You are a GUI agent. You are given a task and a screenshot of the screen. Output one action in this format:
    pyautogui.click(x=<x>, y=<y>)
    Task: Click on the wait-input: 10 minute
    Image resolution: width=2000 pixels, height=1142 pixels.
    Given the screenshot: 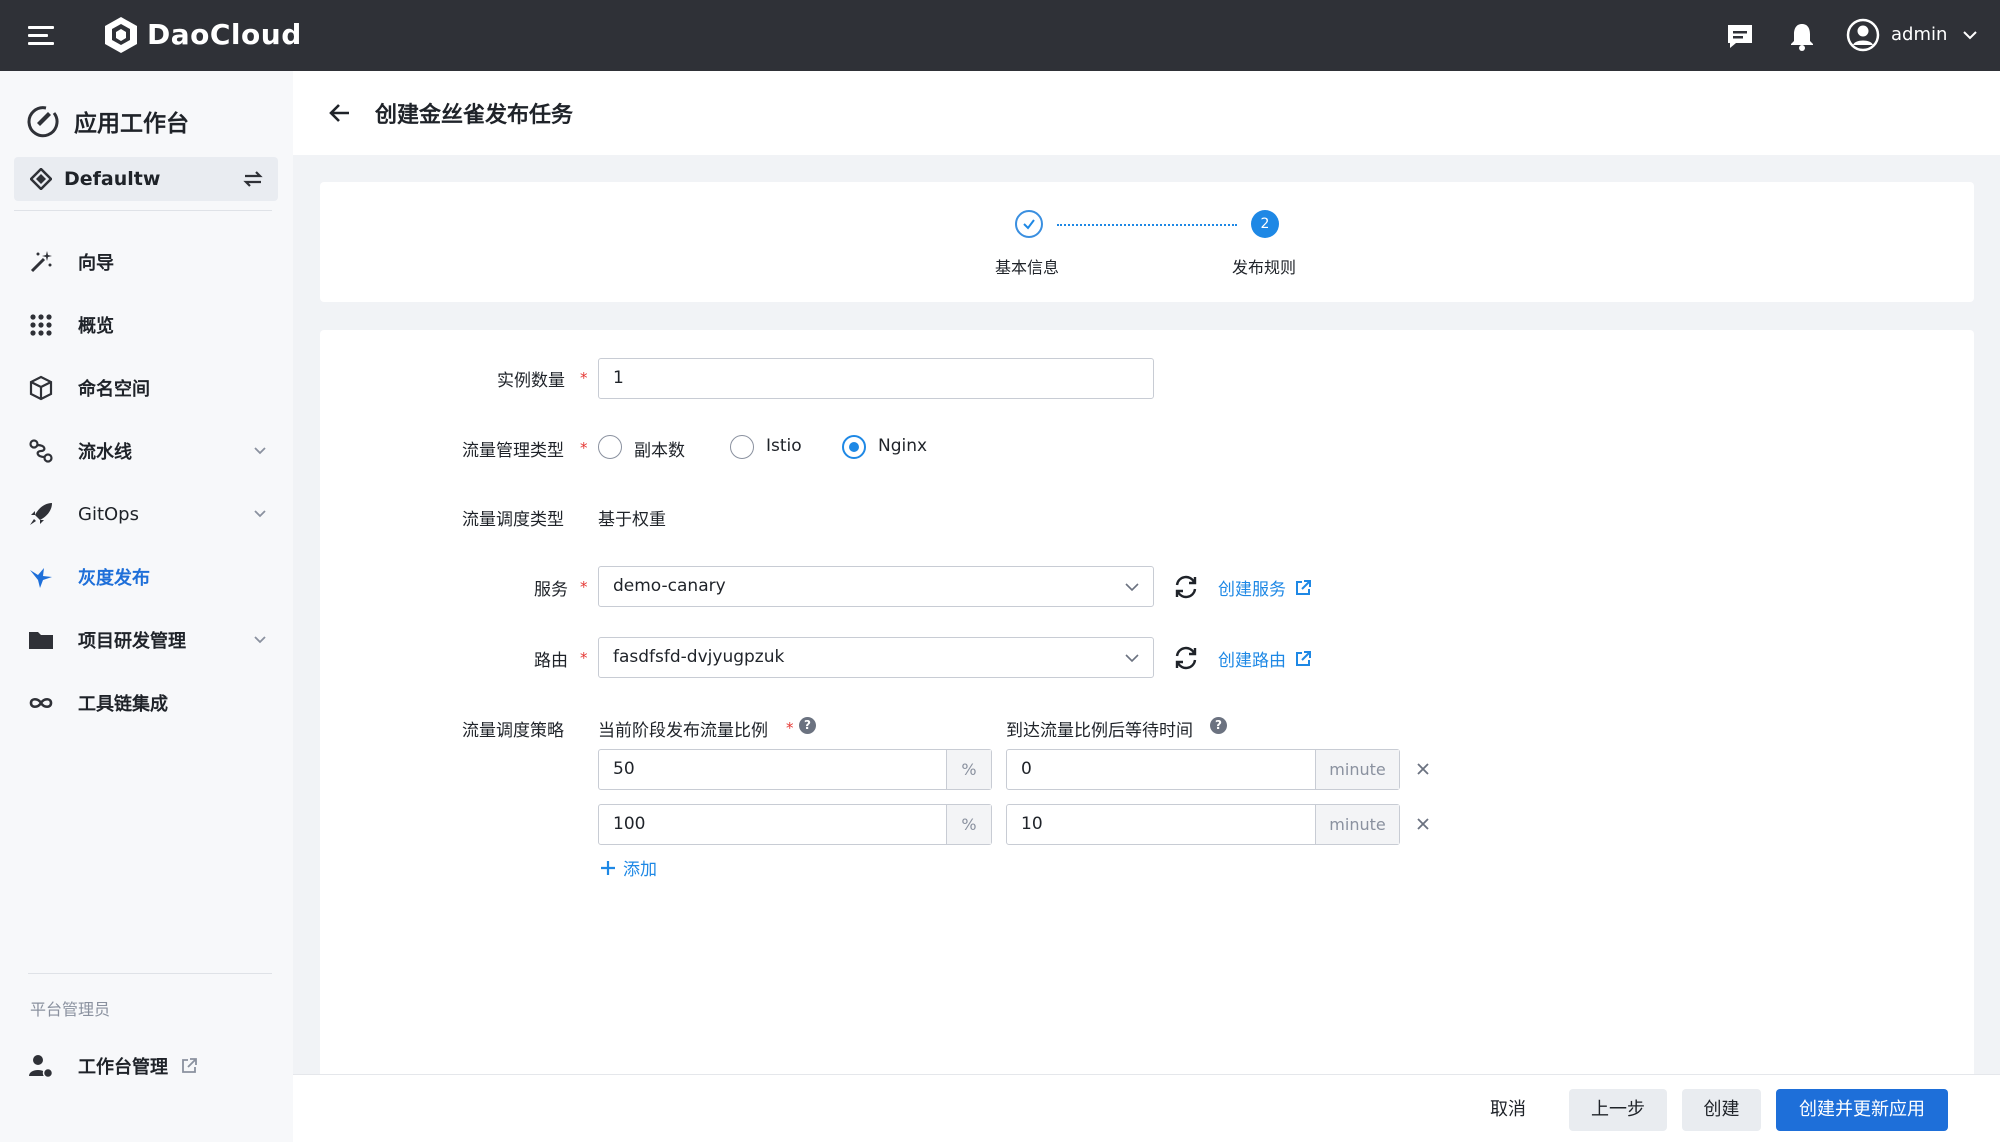 What is the action you would take?
    pyautogui.click(x=1203, y=824)
    